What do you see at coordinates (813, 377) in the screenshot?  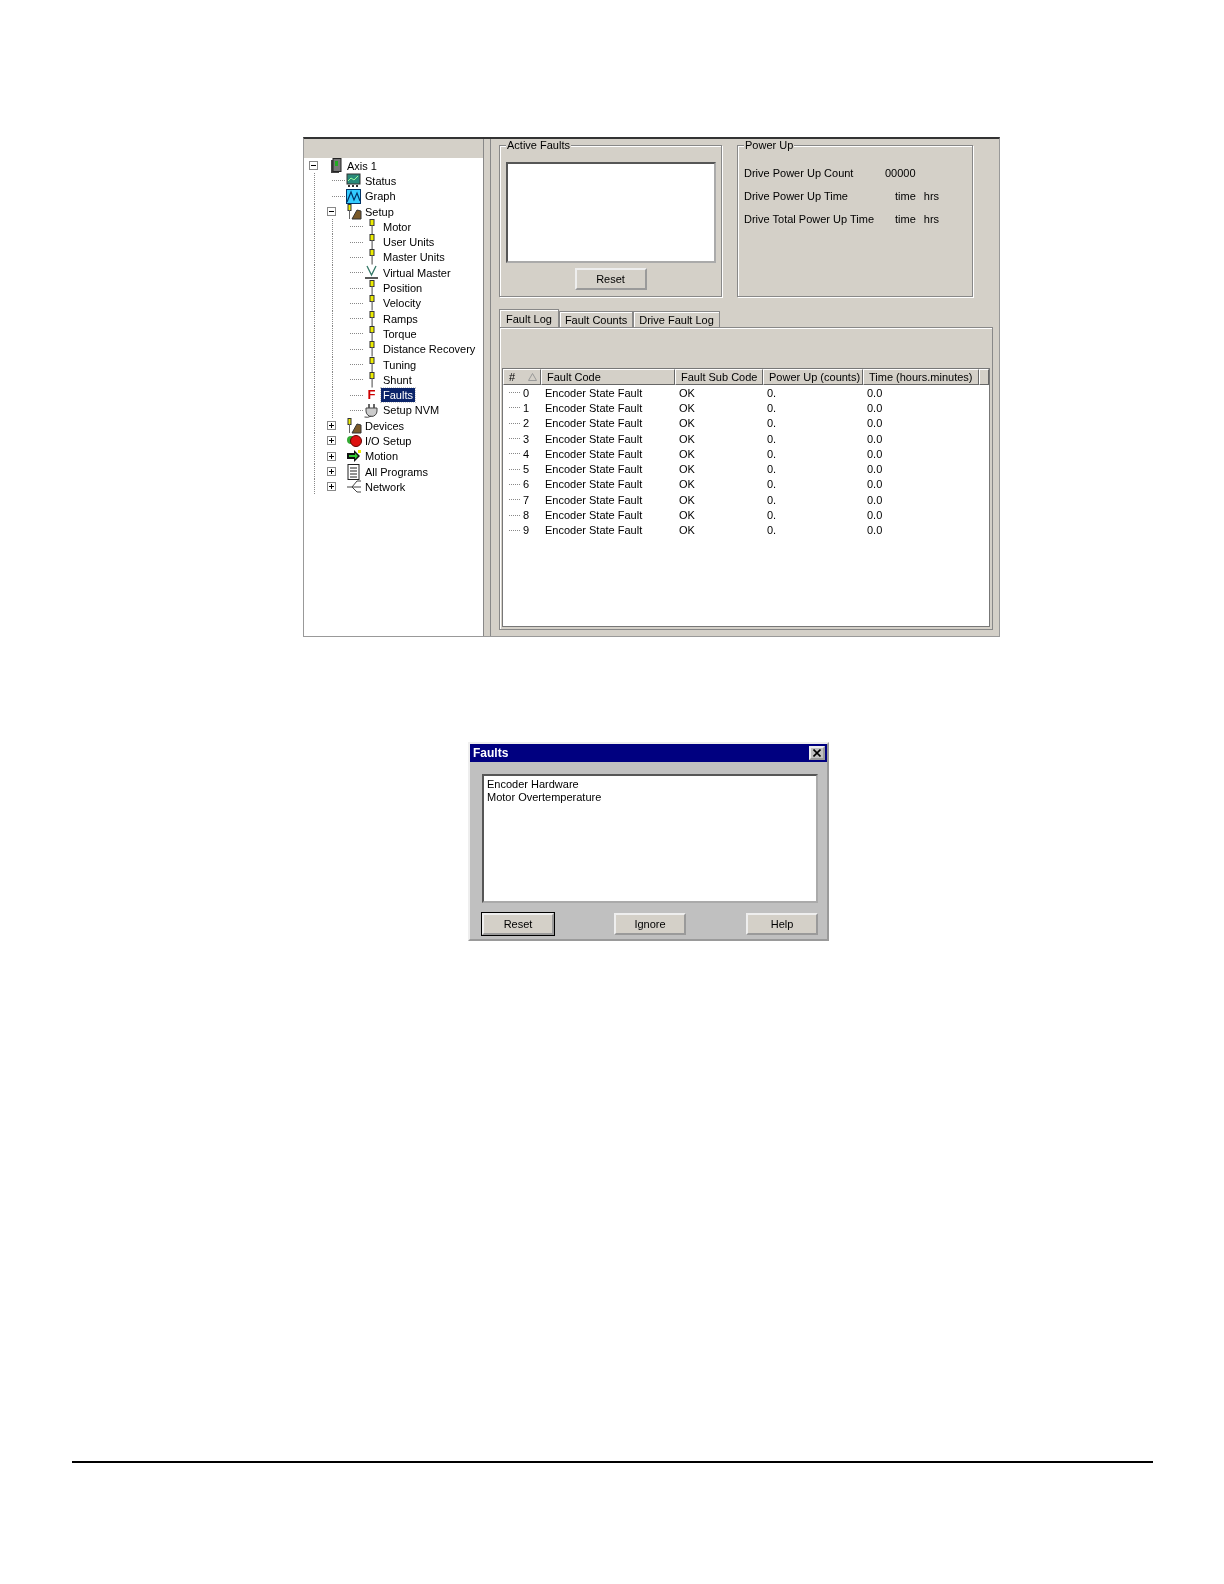 I see `column-header: Power Up (counts)` at bounding box center [813, 377].